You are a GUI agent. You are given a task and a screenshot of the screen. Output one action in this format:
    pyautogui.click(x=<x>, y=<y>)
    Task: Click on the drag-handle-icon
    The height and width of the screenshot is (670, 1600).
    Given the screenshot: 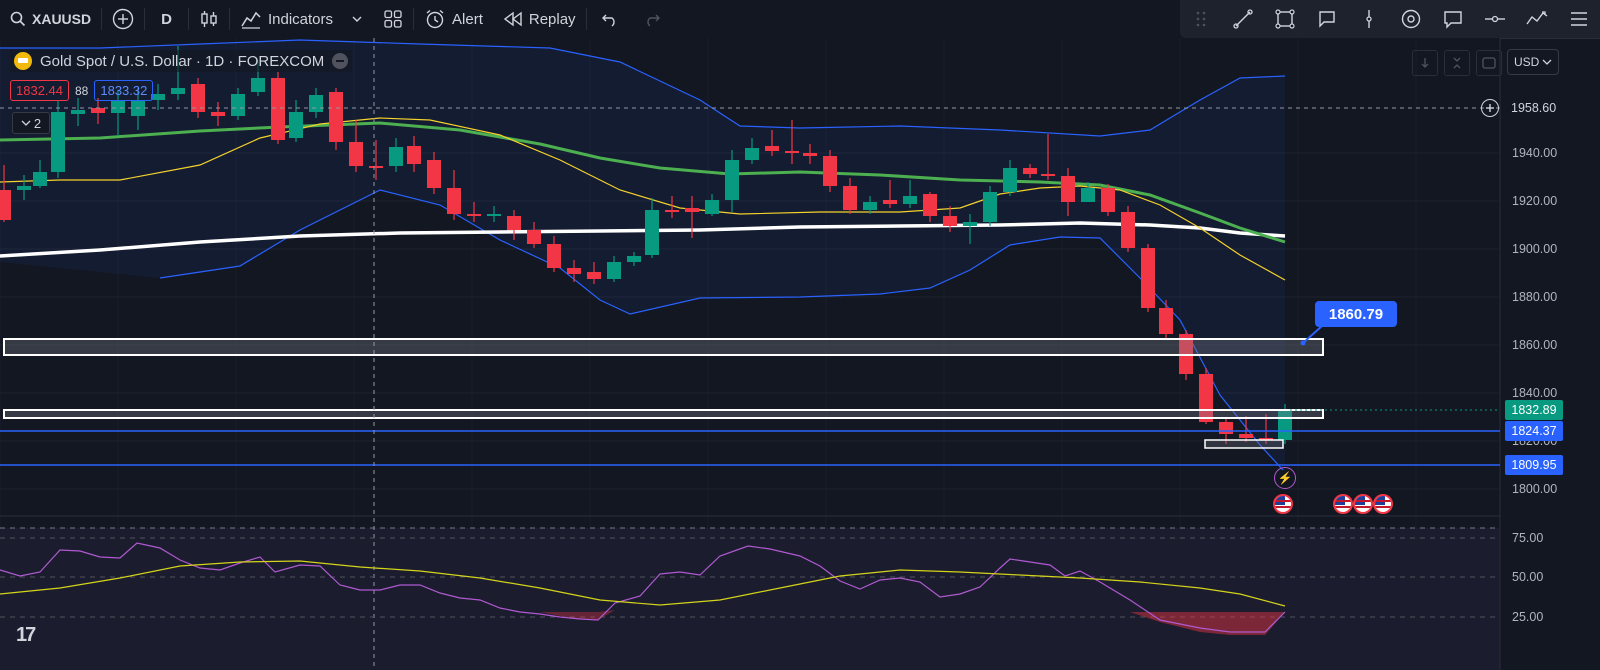 What is the action you would take?
    pyautogui.click(x=1201, y=19)
    